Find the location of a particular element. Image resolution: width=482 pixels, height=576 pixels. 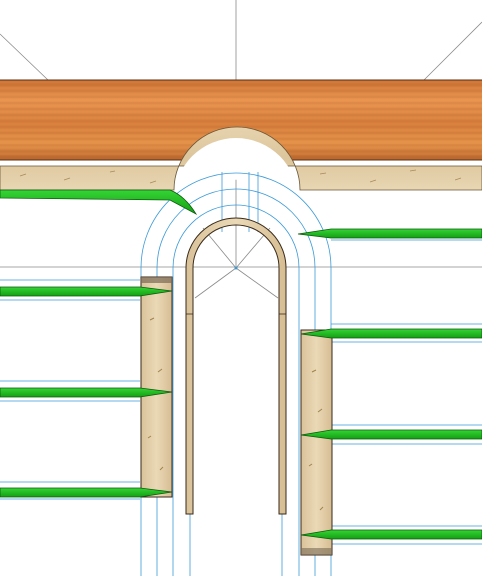

arch-center-point is located at coordinates (236, 268).